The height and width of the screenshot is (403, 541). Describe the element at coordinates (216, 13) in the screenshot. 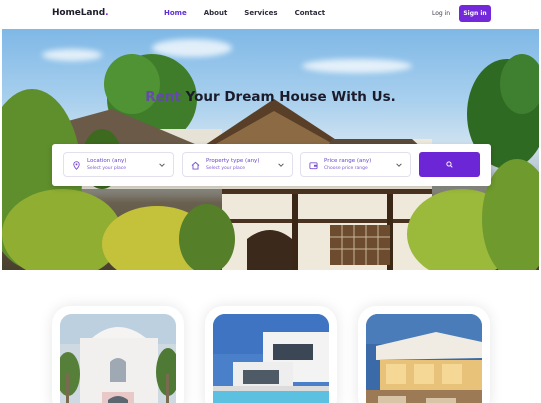

I see `nav-about: About` at that location.